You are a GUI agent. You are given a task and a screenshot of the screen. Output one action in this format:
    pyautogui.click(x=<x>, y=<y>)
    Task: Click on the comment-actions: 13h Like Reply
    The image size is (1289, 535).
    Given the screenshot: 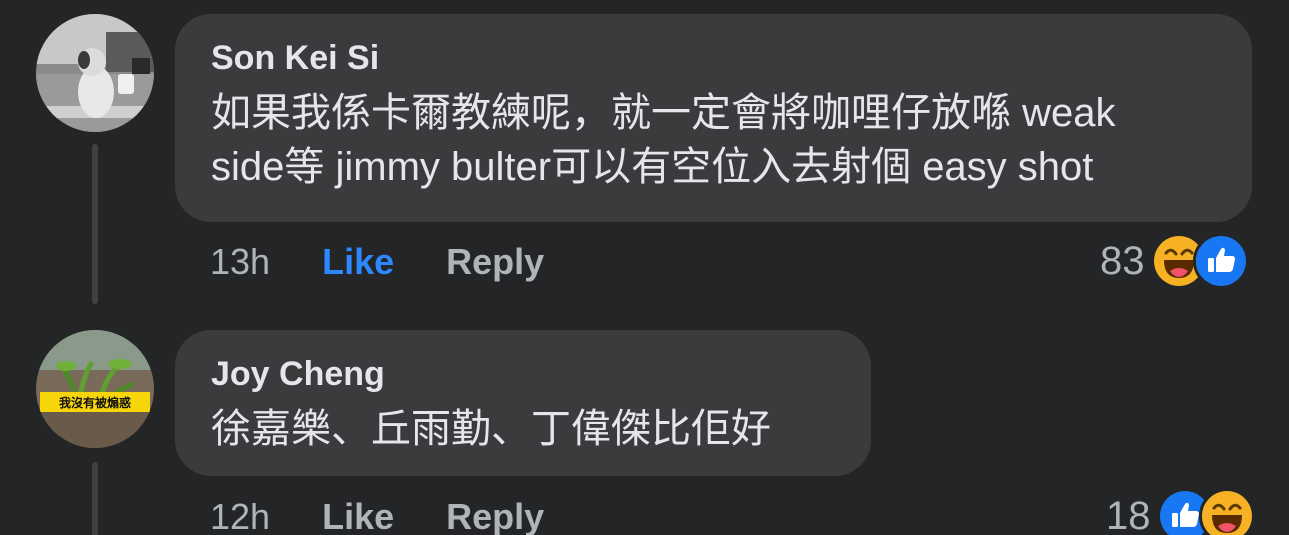 What is the action you would take?
    pyautogui.click(x=377, y=262)
    